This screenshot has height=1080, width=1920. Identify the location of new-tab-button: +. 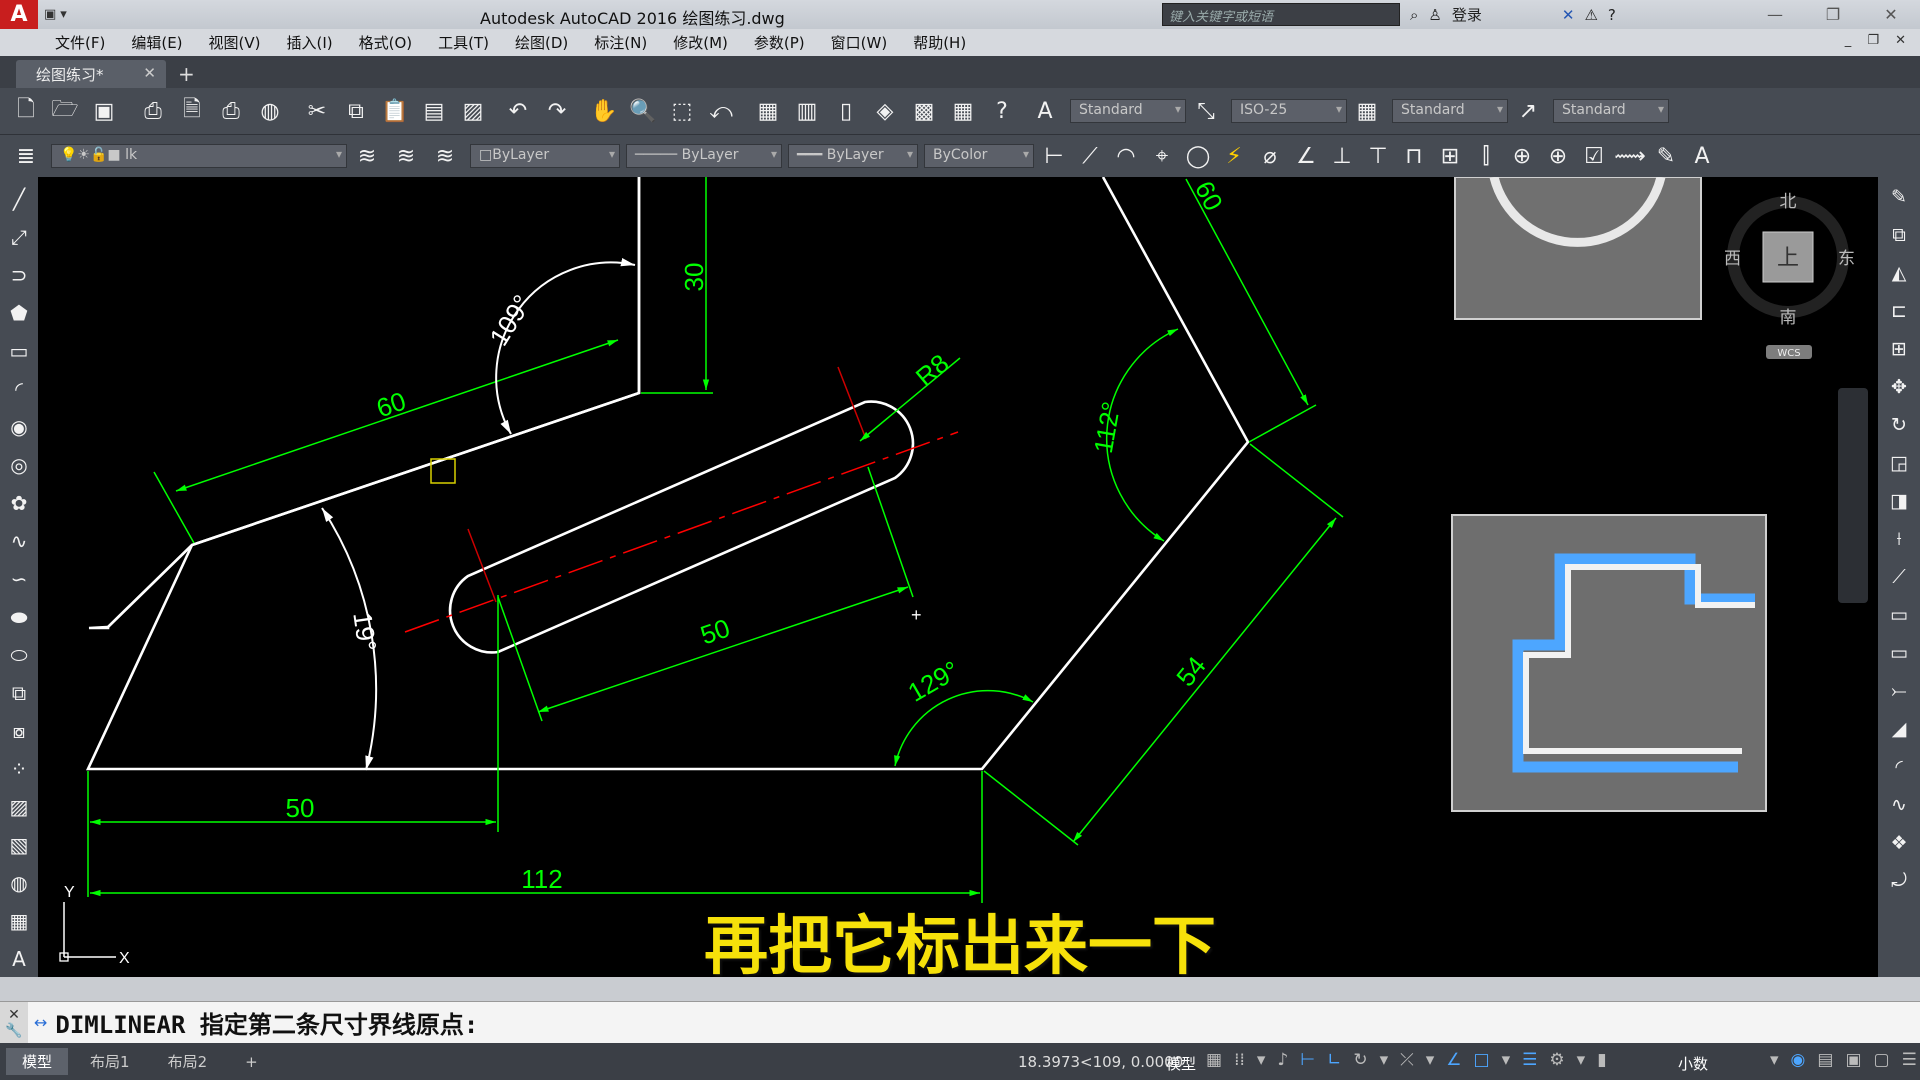
(186, 74).